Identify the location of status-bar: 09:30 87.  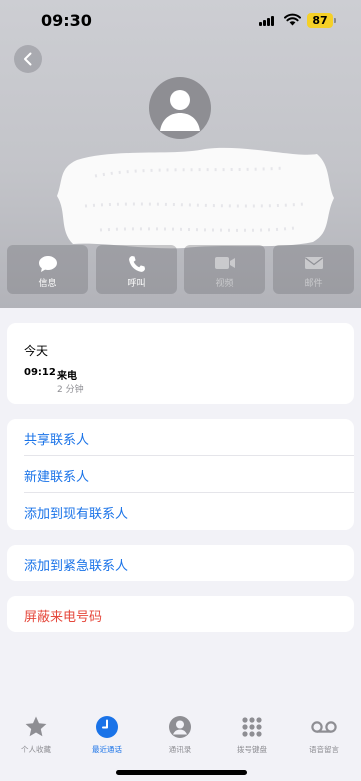
(180, 22).